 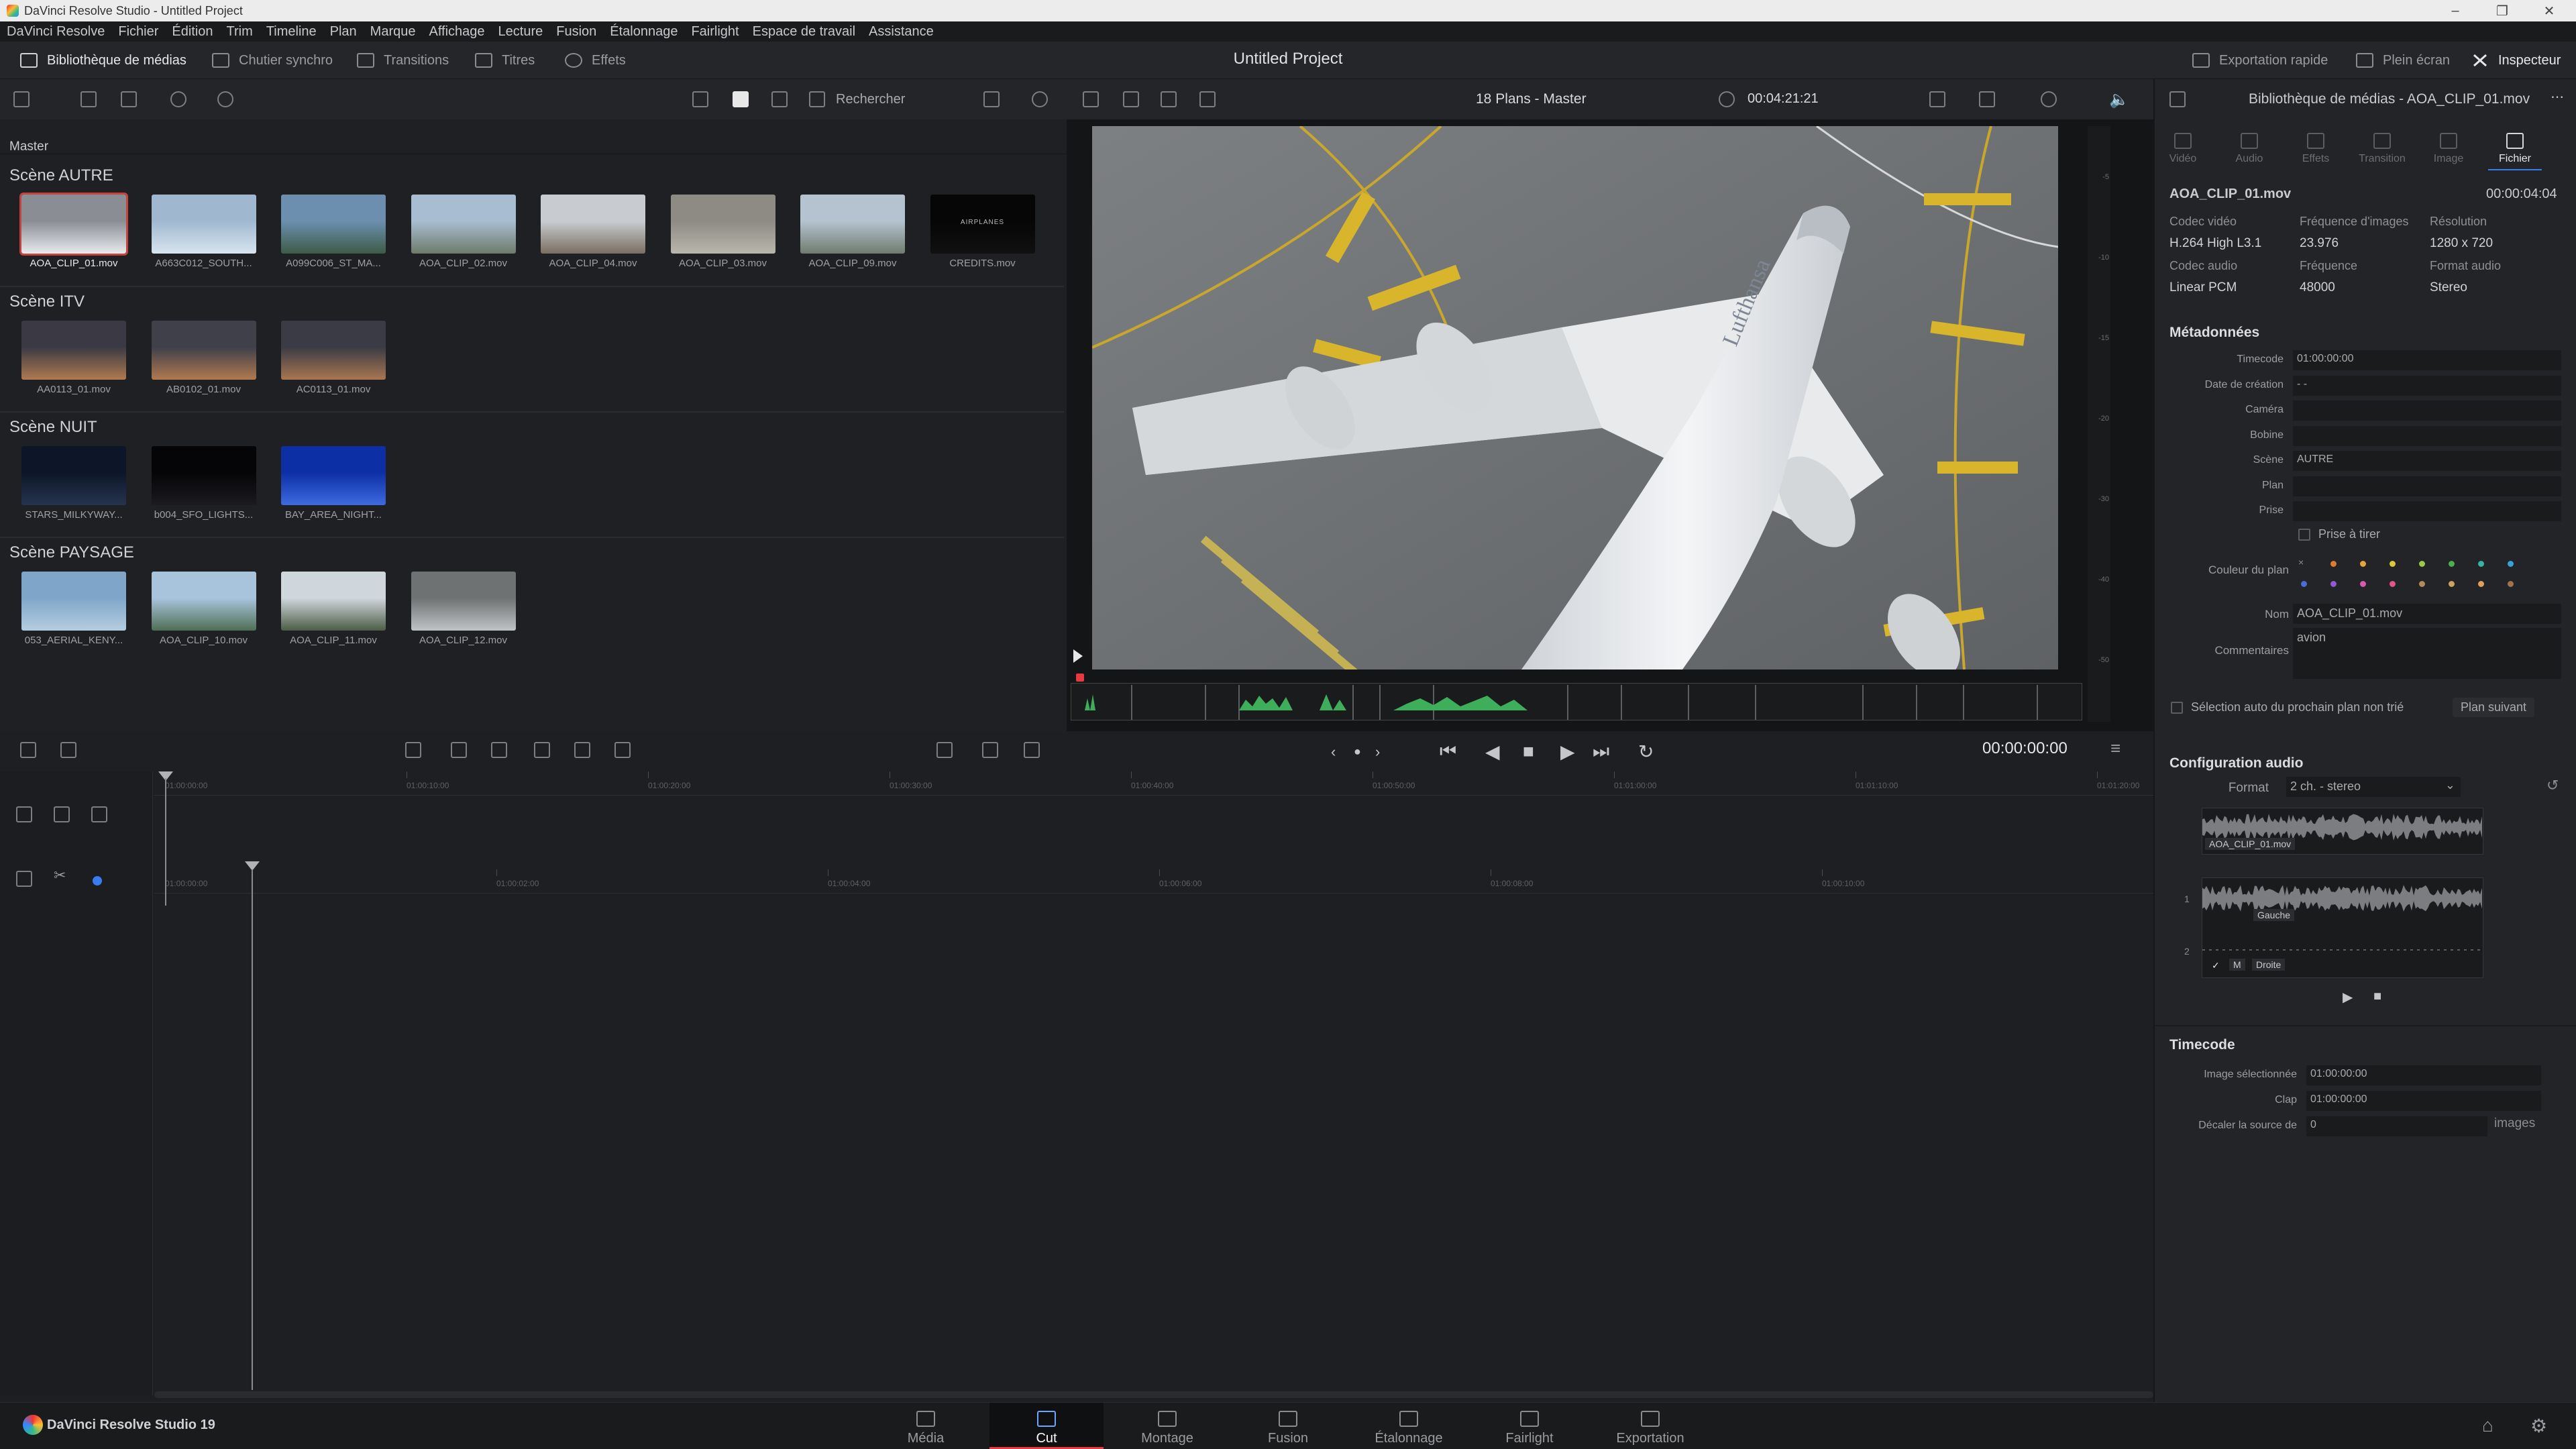 I want to click on viewer-menu-icon: ≡, so click(x=2115, y=748).